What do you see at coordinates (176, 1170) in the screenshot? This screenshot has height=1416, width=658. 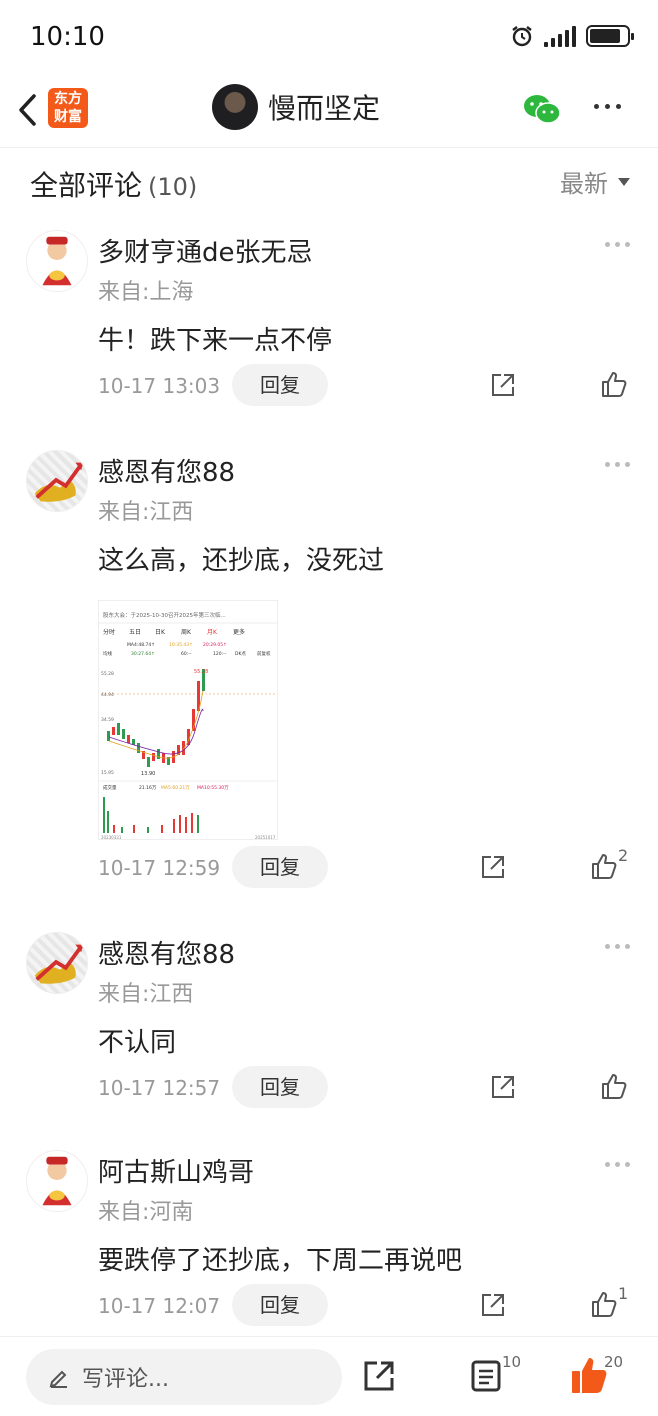 I see `comment-author: 阿古斯山鸡哥` at bounding box center [176, 1170].